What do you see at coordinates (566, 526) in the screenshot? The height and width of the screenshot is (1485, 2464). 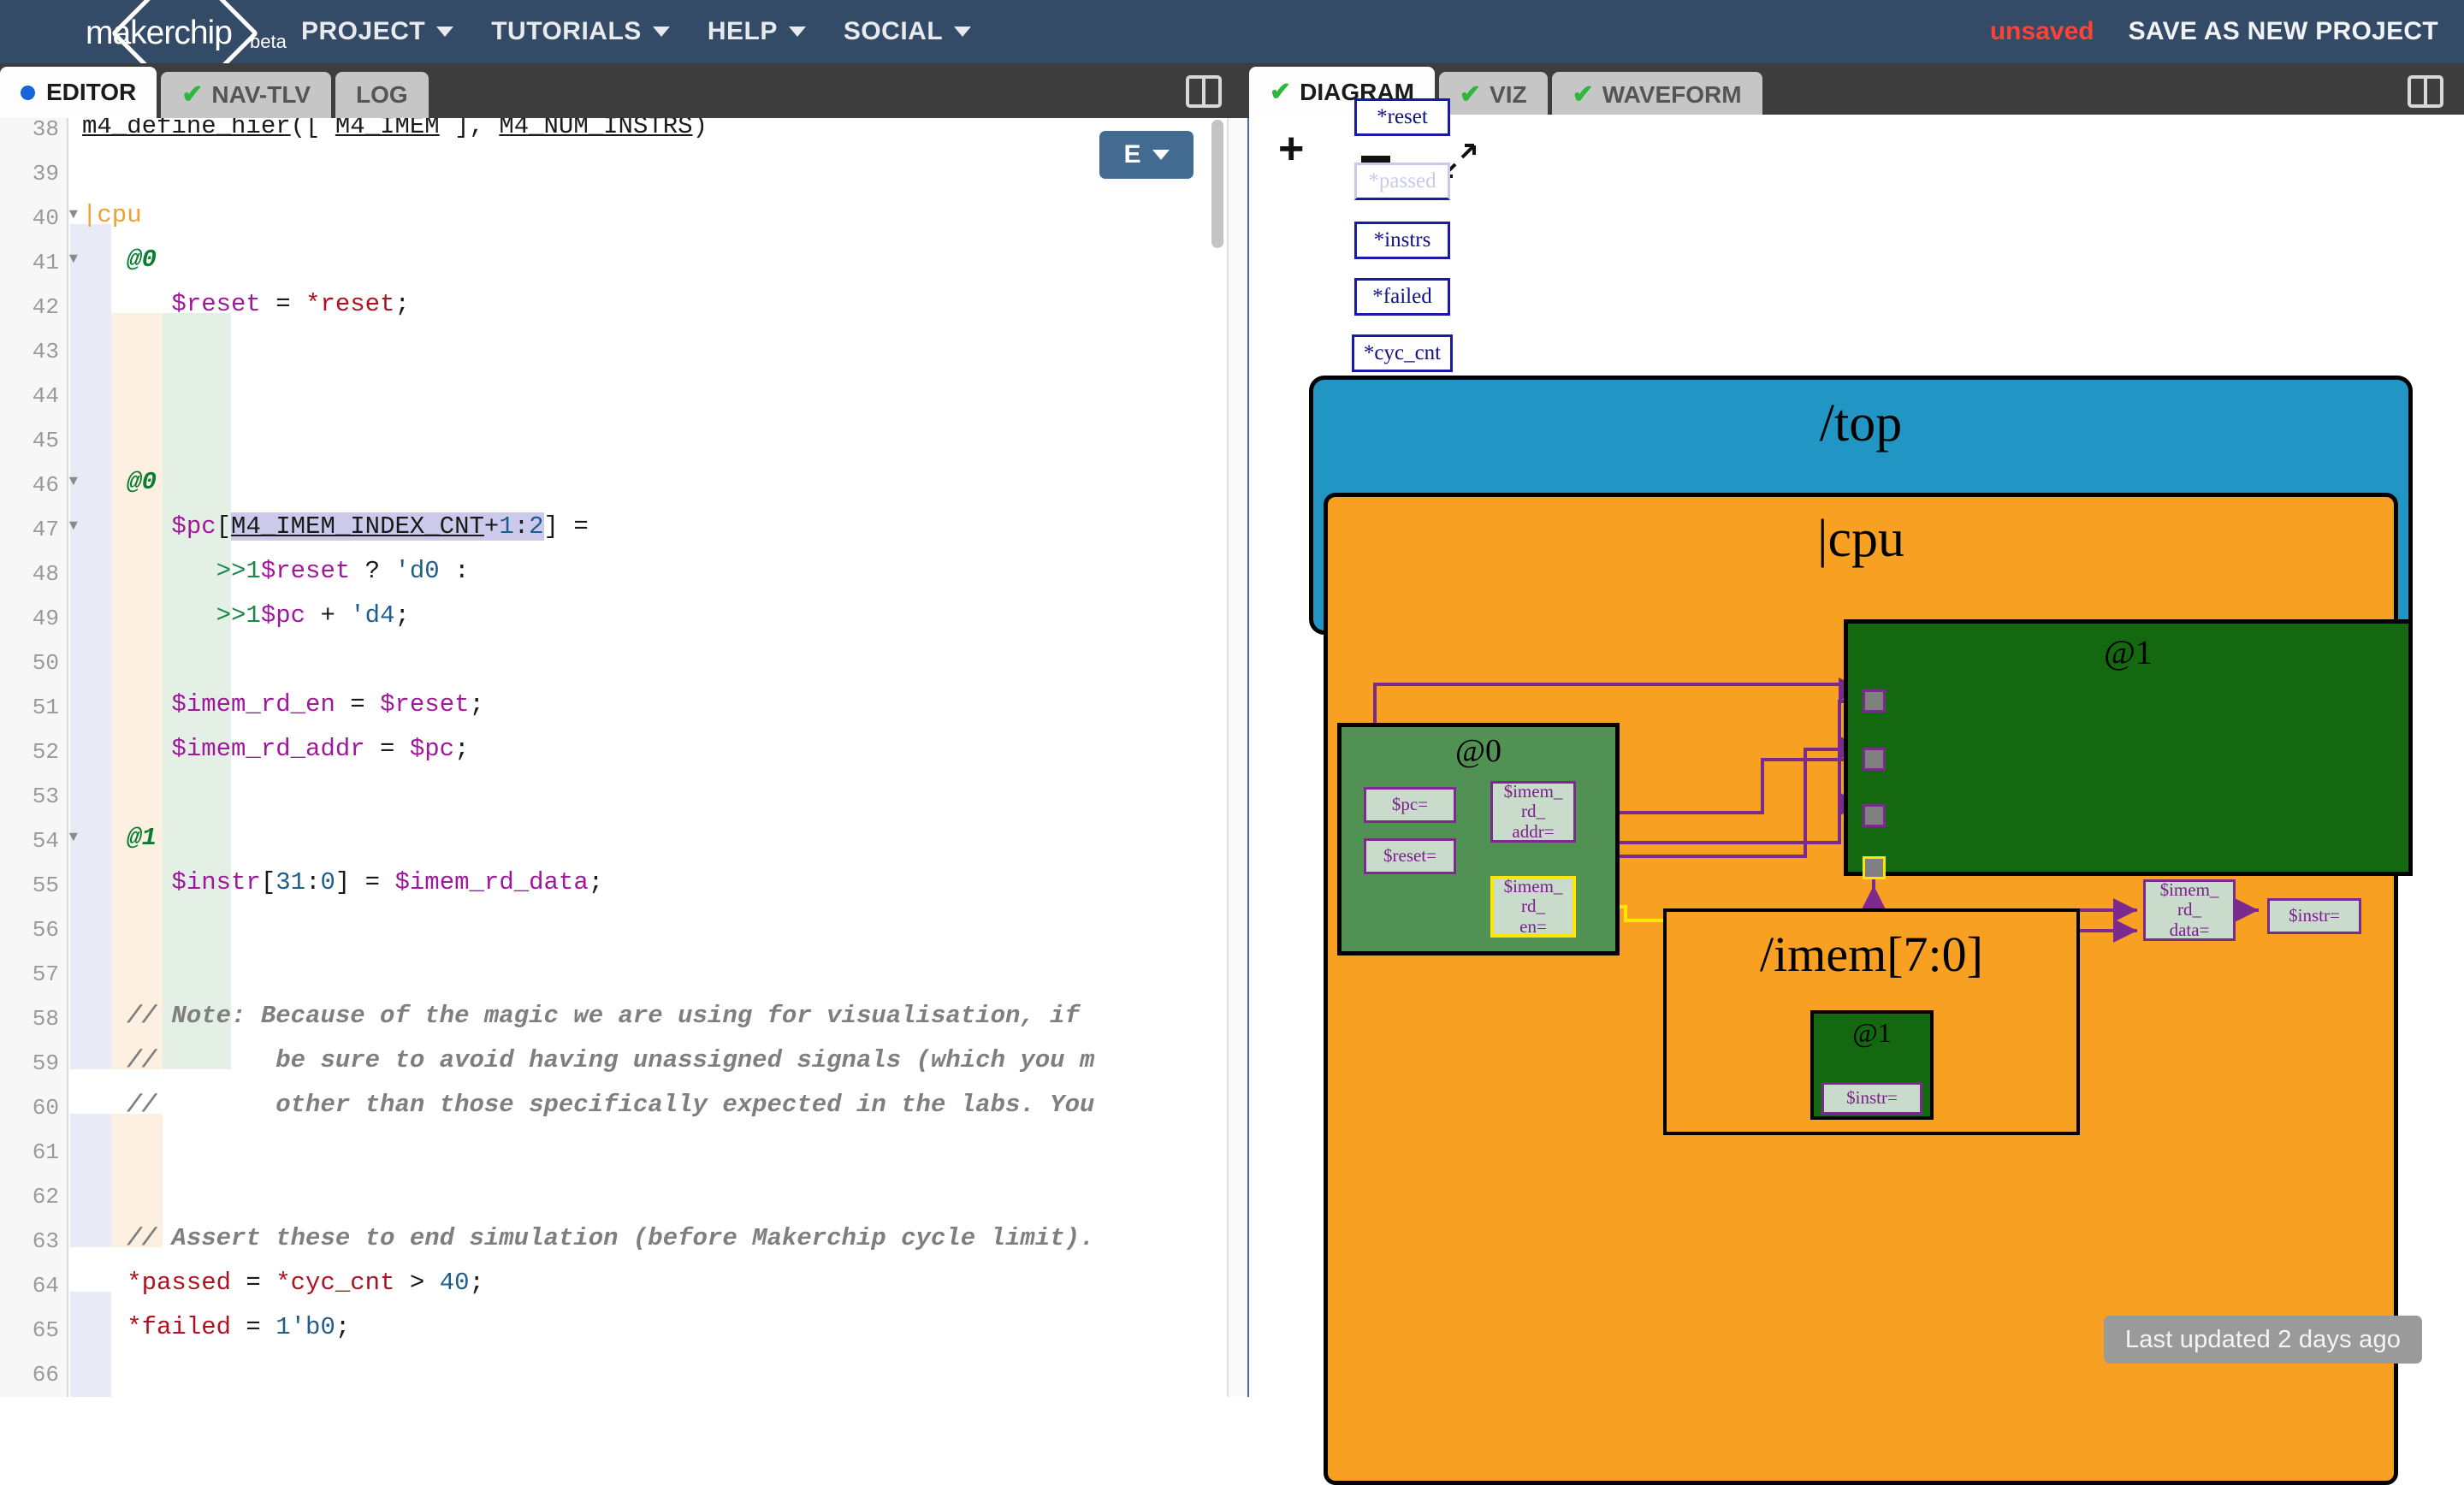 I see `code-token: ] =` at bounding box center [566, 526].